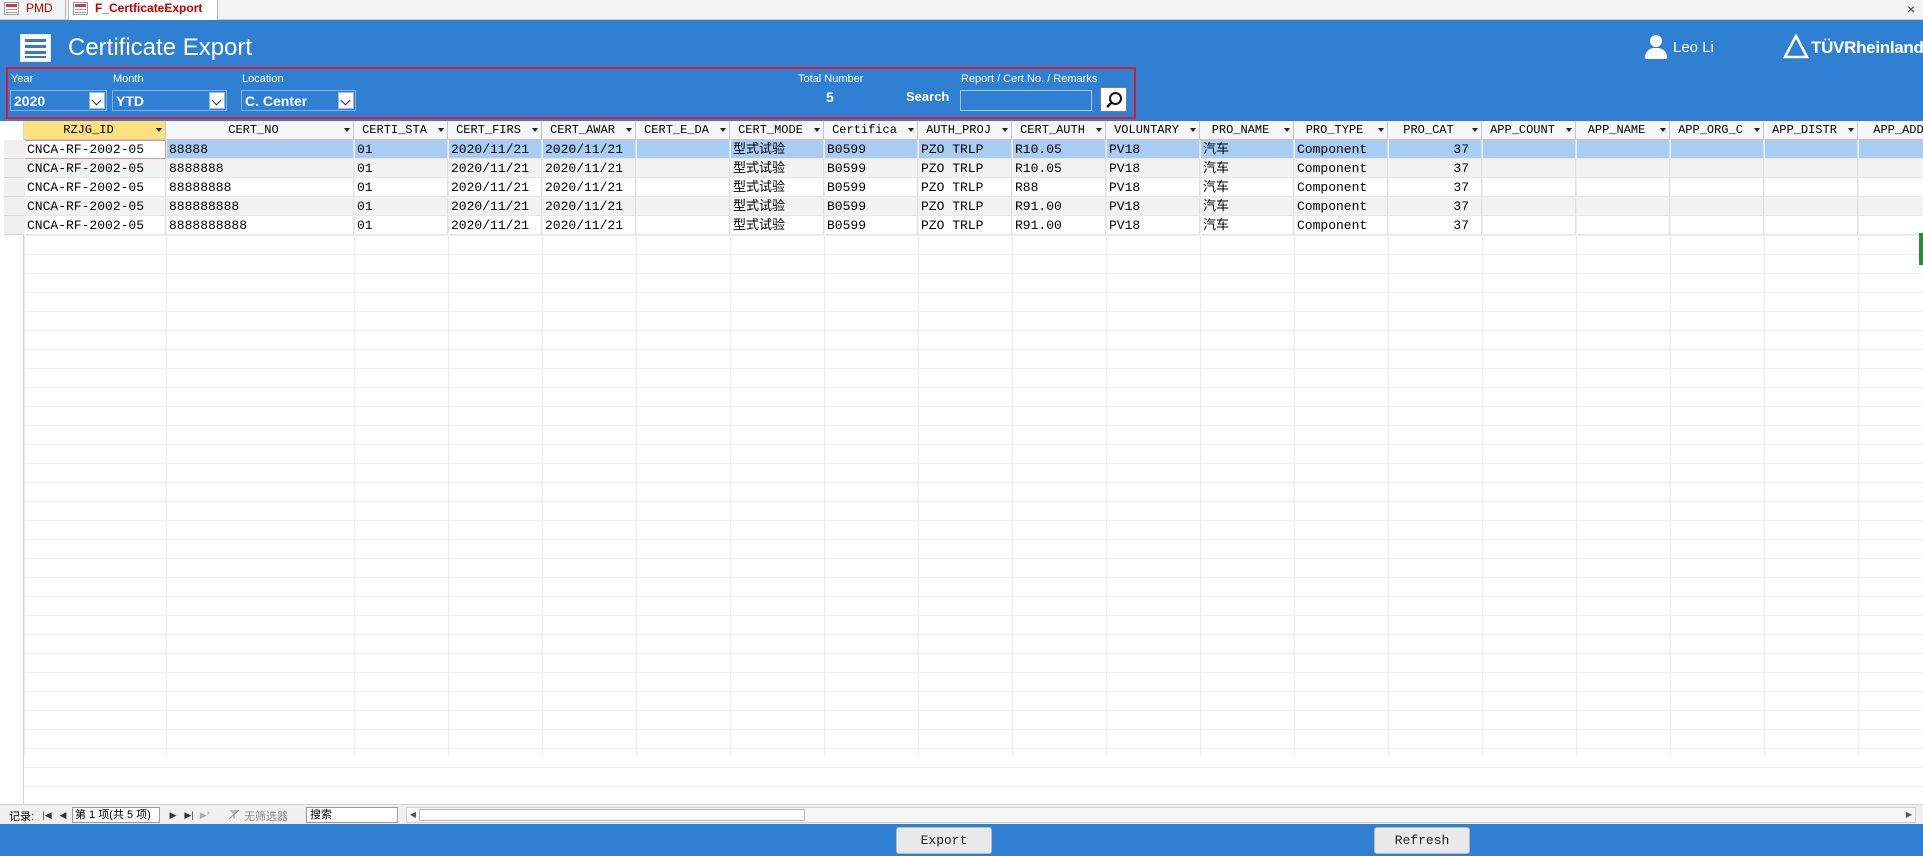  I want to click on current-record-field: 第 1 项(共 5 项), so click(116, 815).